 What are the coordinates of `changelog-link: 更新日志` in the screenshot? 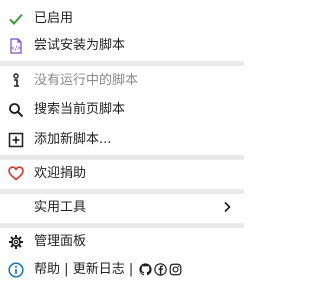 It's located at (99, 269).